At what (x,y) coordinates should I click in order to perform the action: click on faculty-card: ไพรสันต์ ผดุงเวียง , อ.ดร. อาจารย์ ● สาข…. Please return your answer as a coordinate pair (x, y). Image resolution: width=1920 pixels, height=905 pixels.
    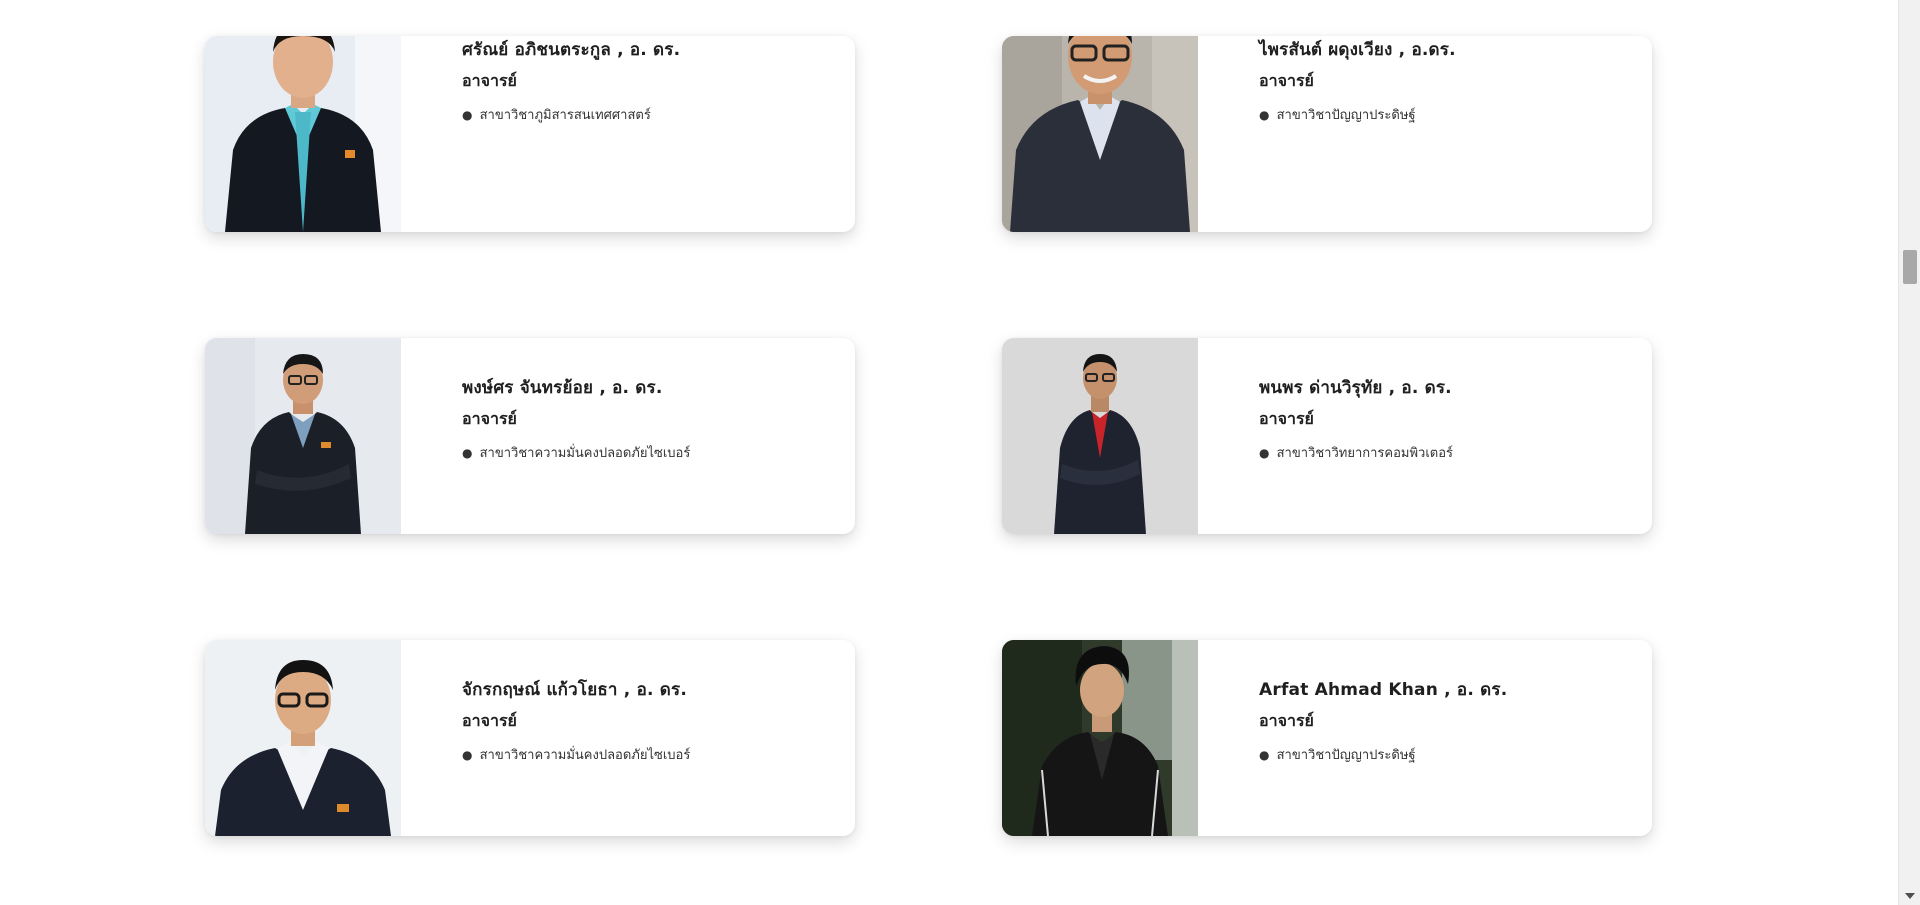
    Looking at the image, I should click on (1327, 134).